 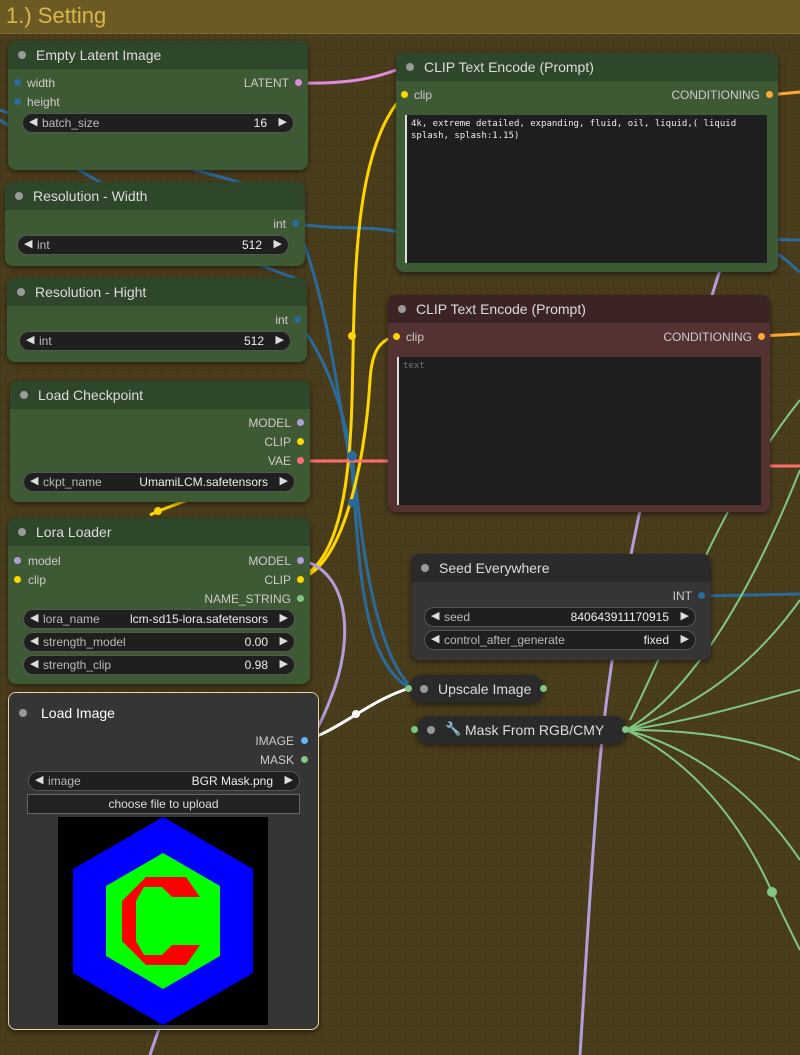 I want to click on output-pin-mask, so click(x=304, y=759).